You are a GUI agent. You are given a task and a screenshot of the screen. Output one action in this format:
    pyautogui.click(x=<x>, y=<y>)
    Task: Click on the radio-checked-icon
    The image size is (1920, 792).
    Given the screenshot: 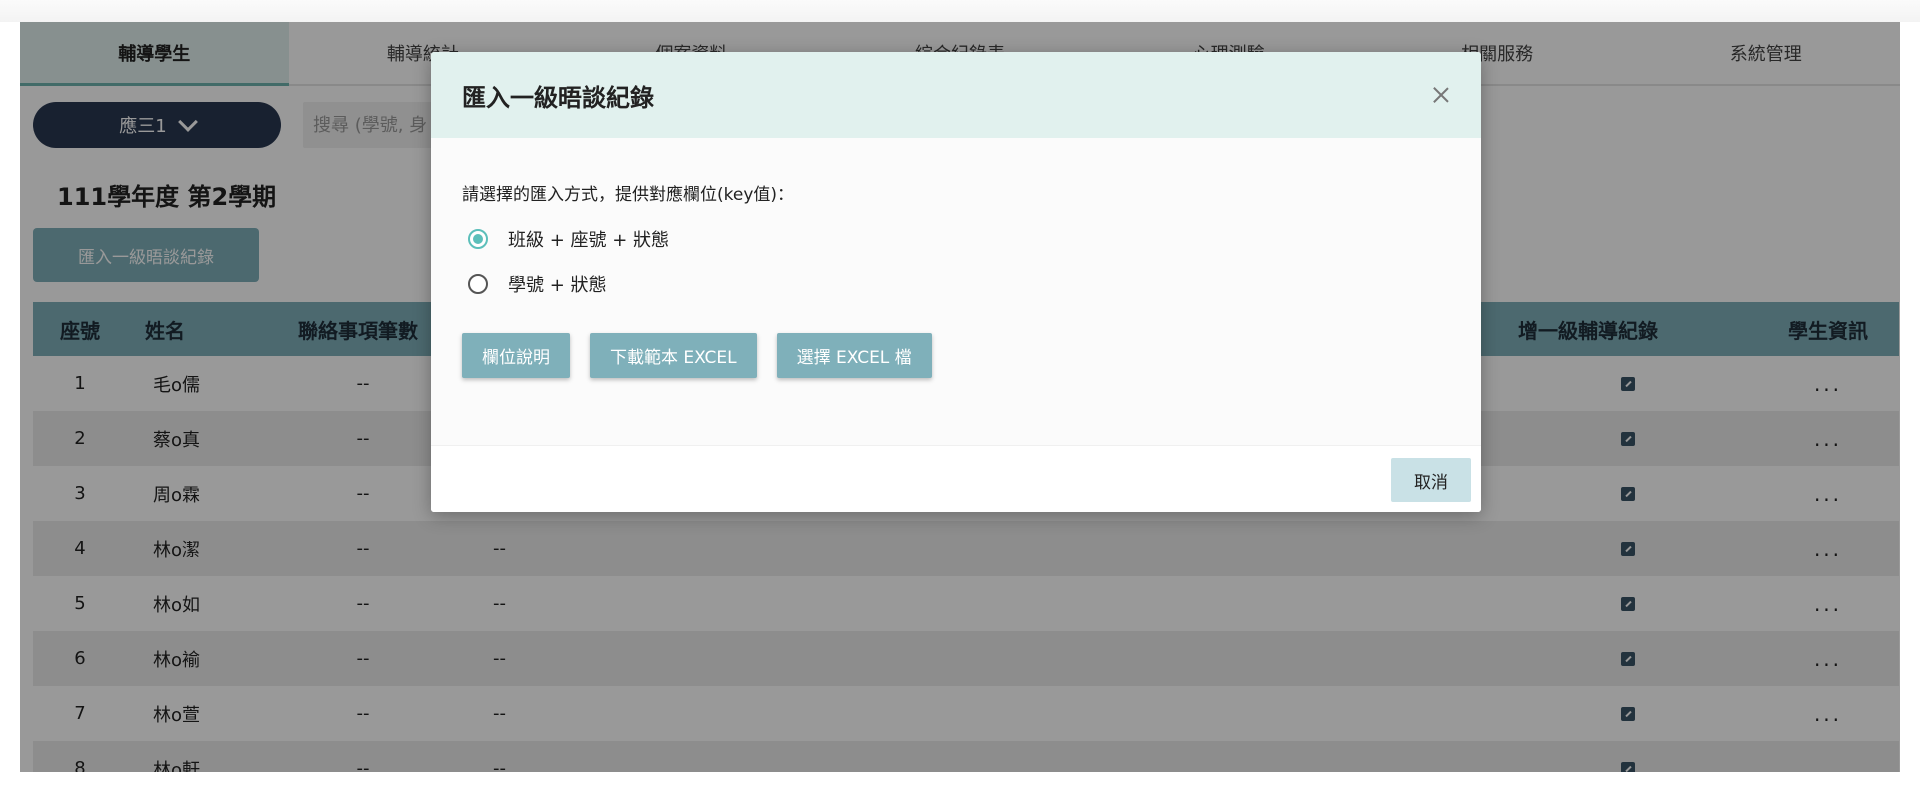 What is the action you would take?
    pyautogui.click(x=478, y=239)
    